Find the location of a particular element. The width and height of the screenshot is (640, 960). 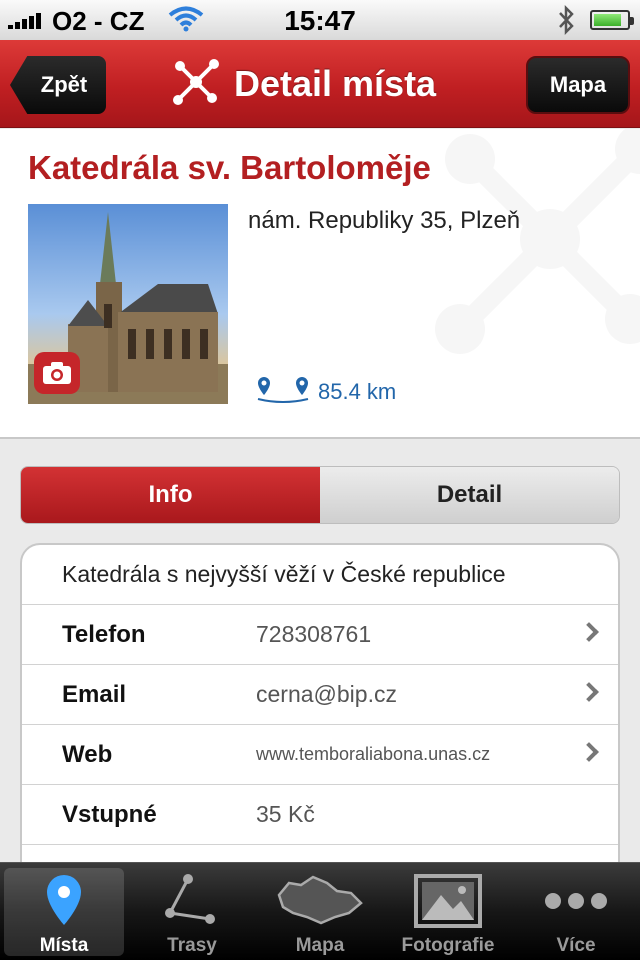

table-row-email: Email cerna@bip.cz is located at coordinates (320, 695).